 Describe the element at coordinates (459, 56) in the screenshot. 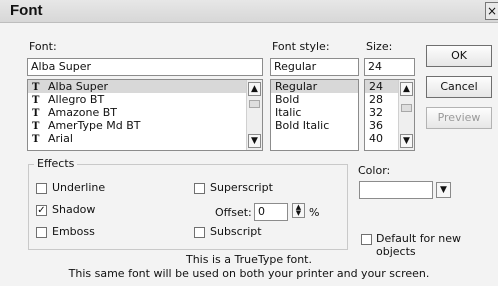

I see `ok-button: OK` at that location.